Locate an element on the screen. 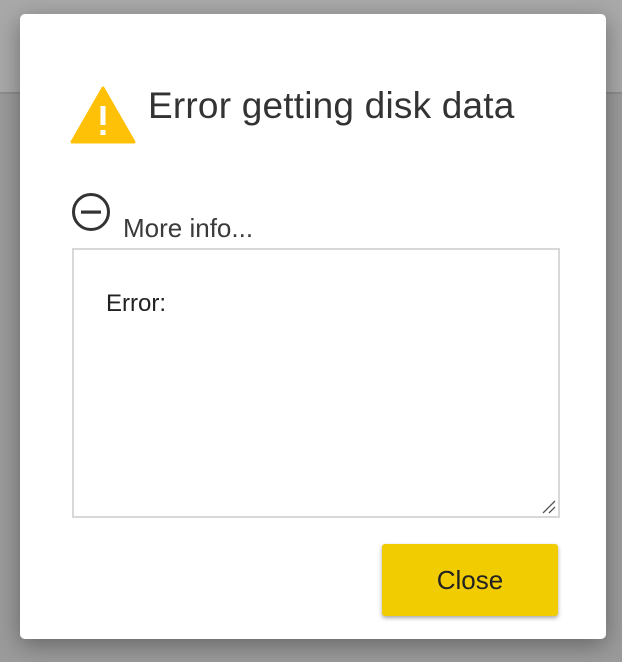 The width and height of the screenshot is (622, 662). warning-icon is located at coordinates (103, 115).